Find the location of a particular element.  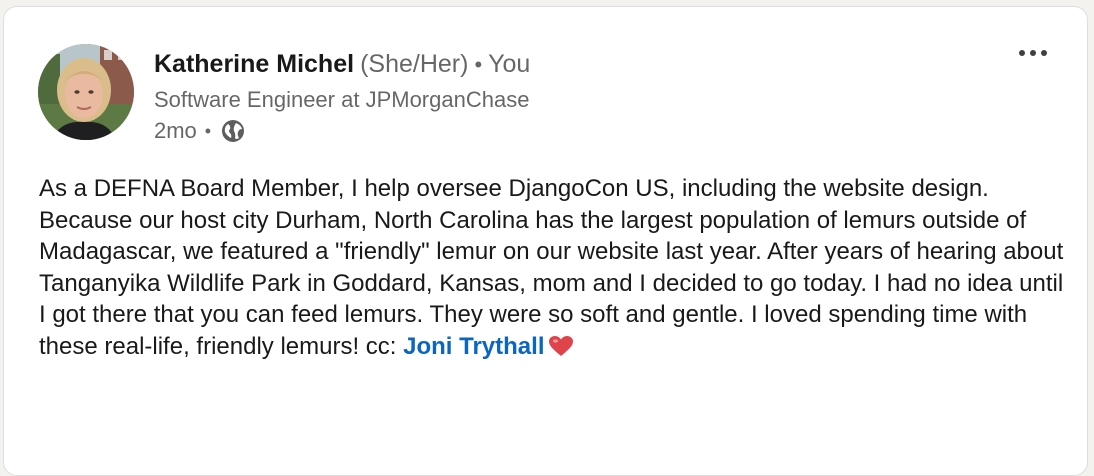

author-name: Katherine Michel is located at coordinates (254, 64).